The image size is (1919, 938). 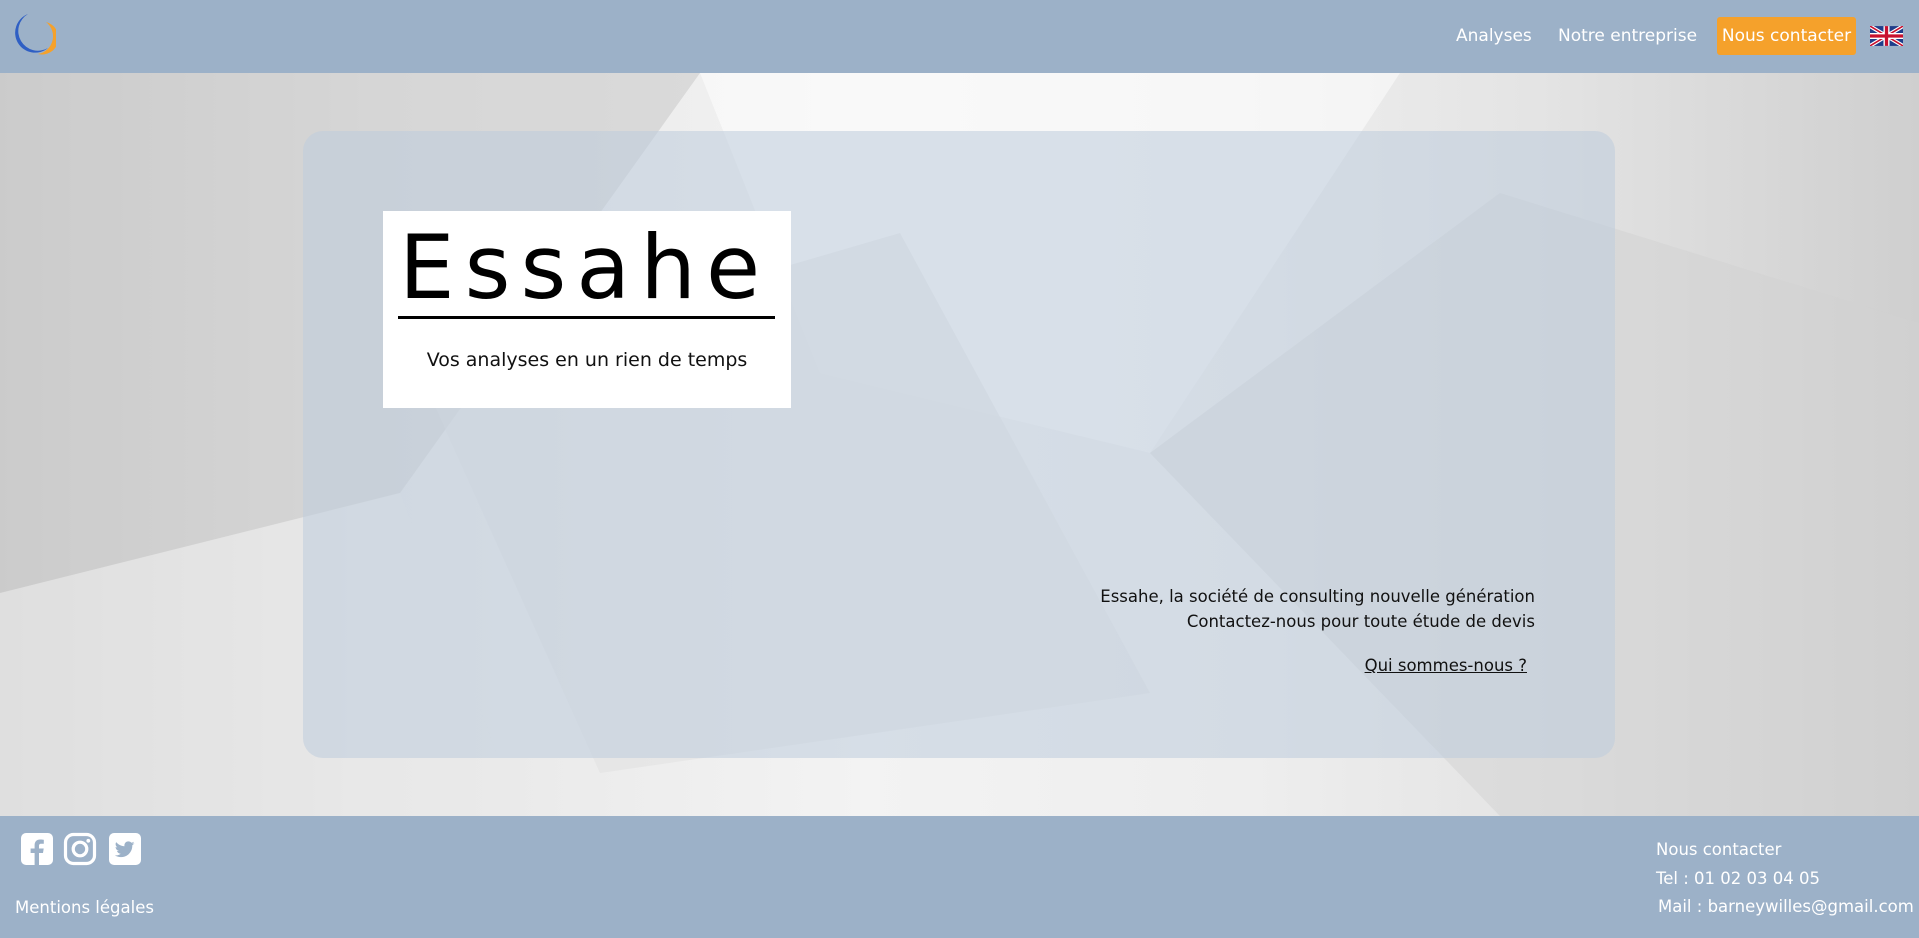 I want to click on crescent-logo-icon, so click(x=32, y=34).